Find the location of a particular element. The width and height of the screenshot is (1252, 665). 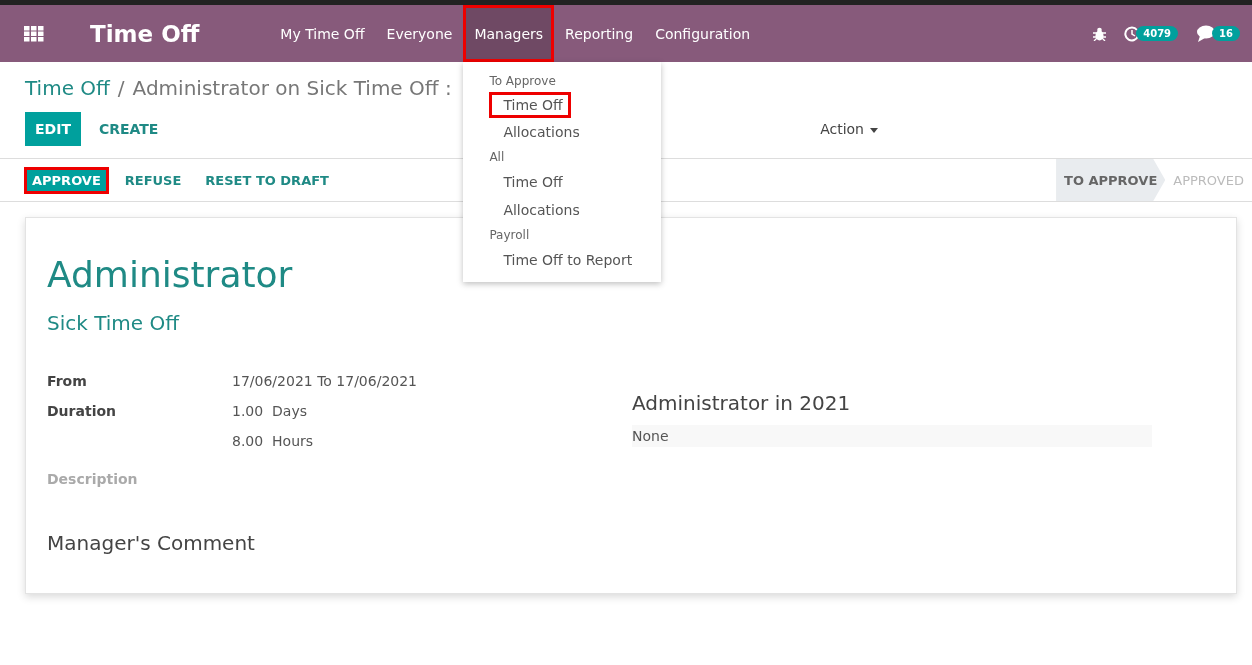

menu-item: Managers is located at coordinates (509, 33).